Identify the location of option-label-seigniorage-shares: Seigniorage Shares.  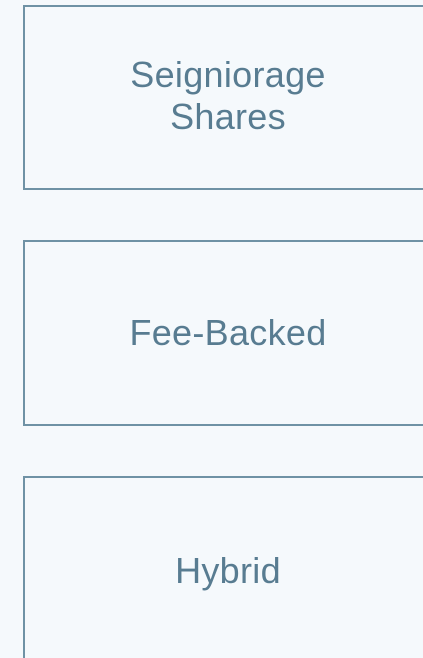
(225, 96).